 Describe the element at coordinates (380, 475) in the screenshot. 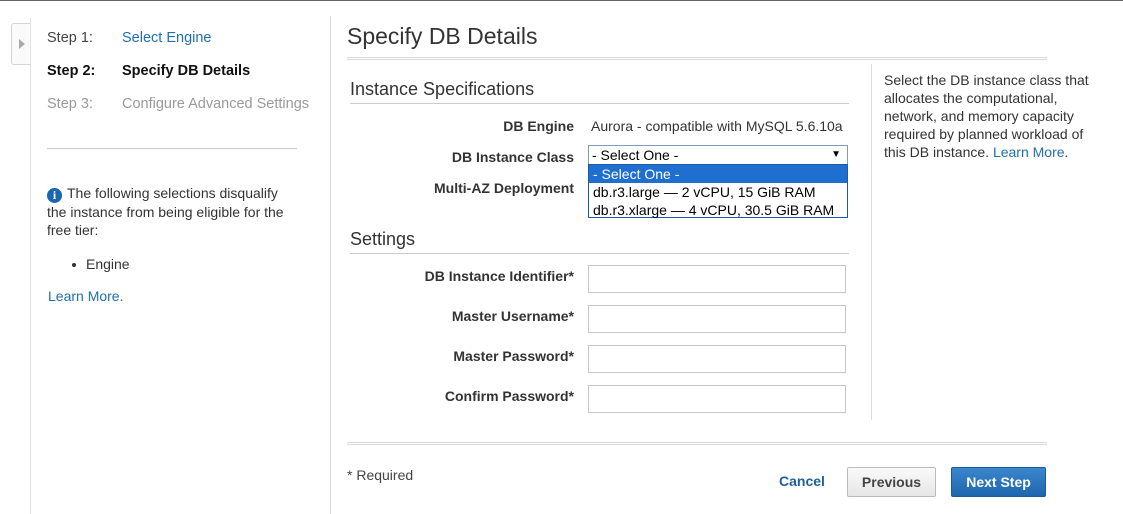

I see `required-note: * Required` at that location.